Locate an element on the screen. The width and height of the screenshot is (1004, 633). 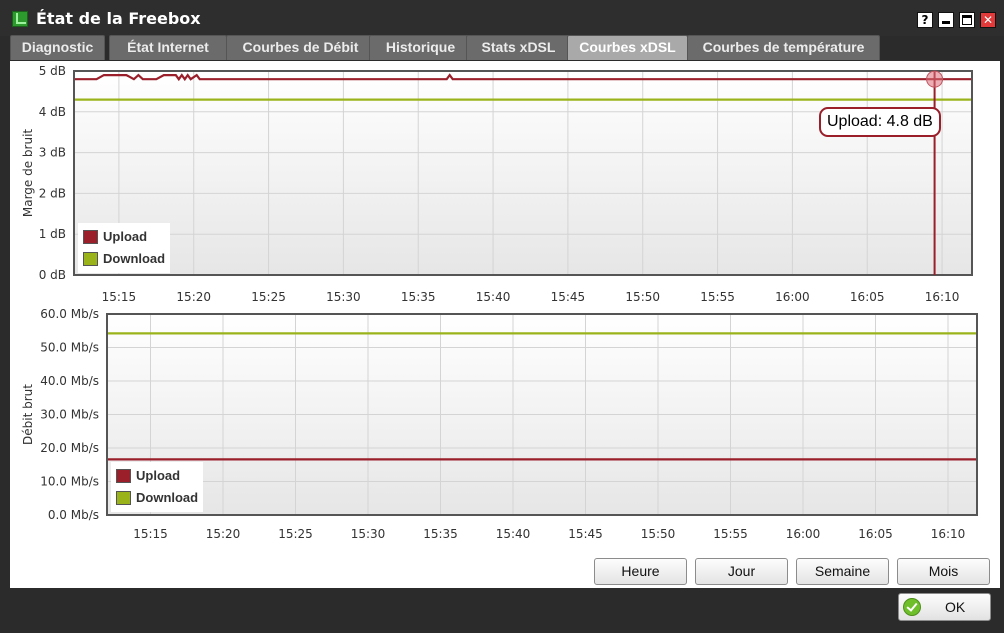
close-button: ✕ is located at coordinates (988, 20).